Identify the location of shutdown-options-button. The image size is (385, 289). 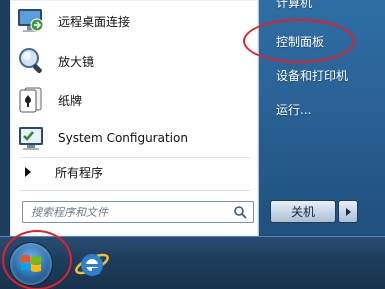
(348, 211).